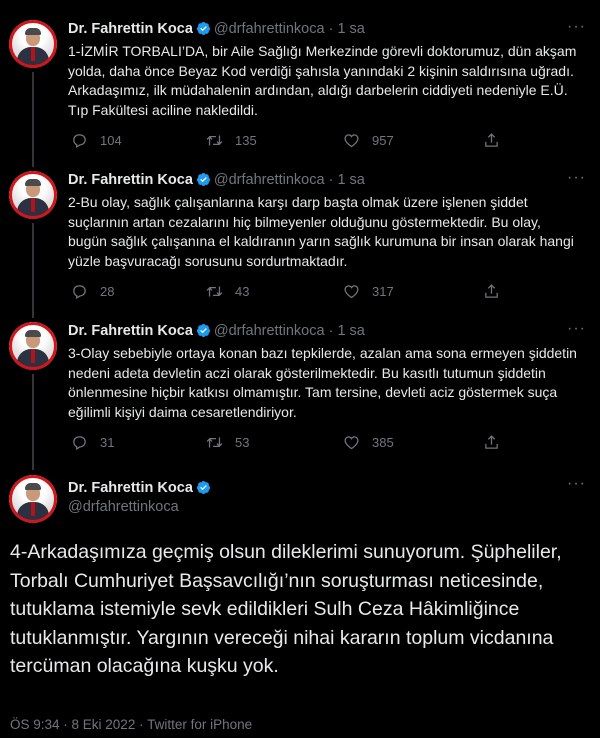 Image resolution: width=600 pixels, height=738 pixels. I want to click on like-button: 317, so click(368, 291).